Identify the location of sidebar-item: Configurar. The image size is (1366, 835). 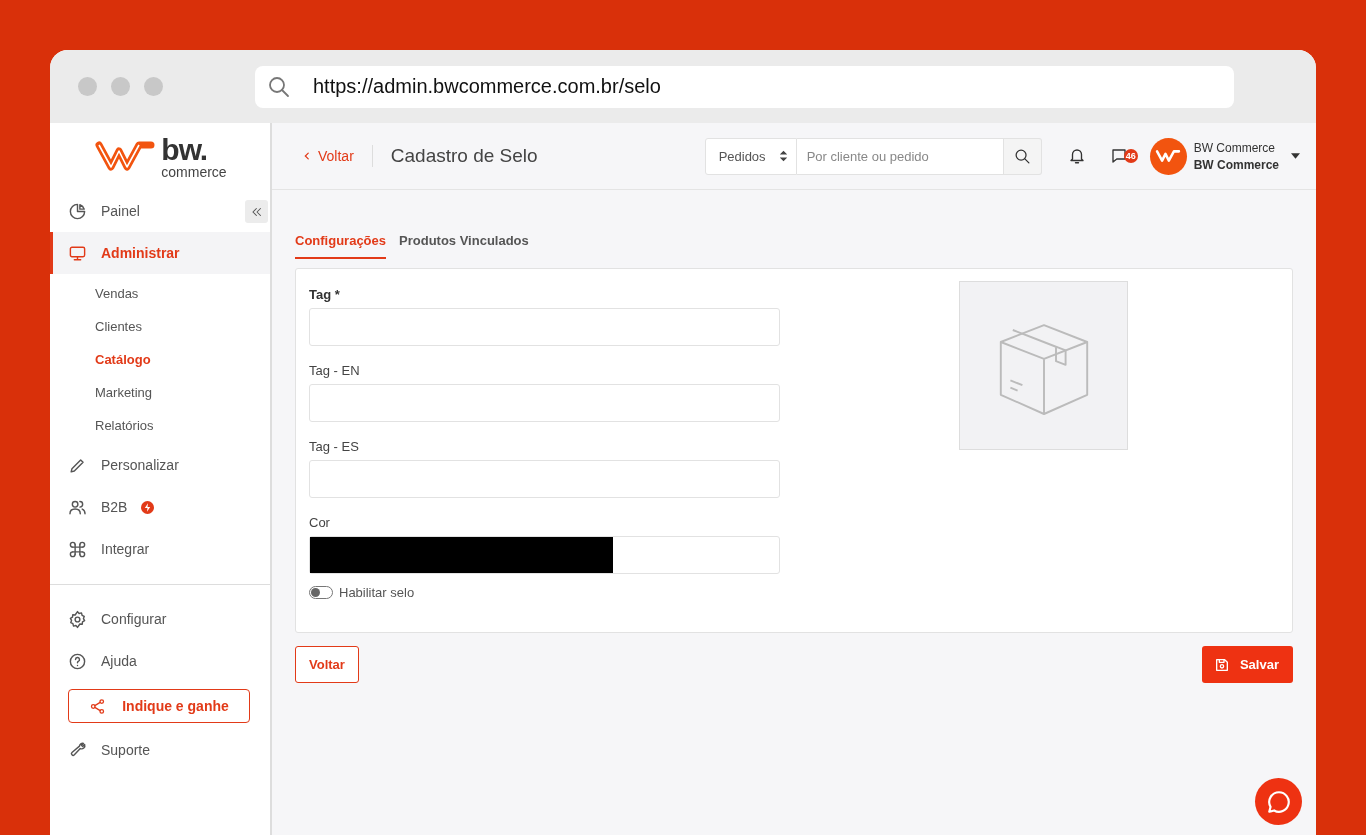
(160, 619).